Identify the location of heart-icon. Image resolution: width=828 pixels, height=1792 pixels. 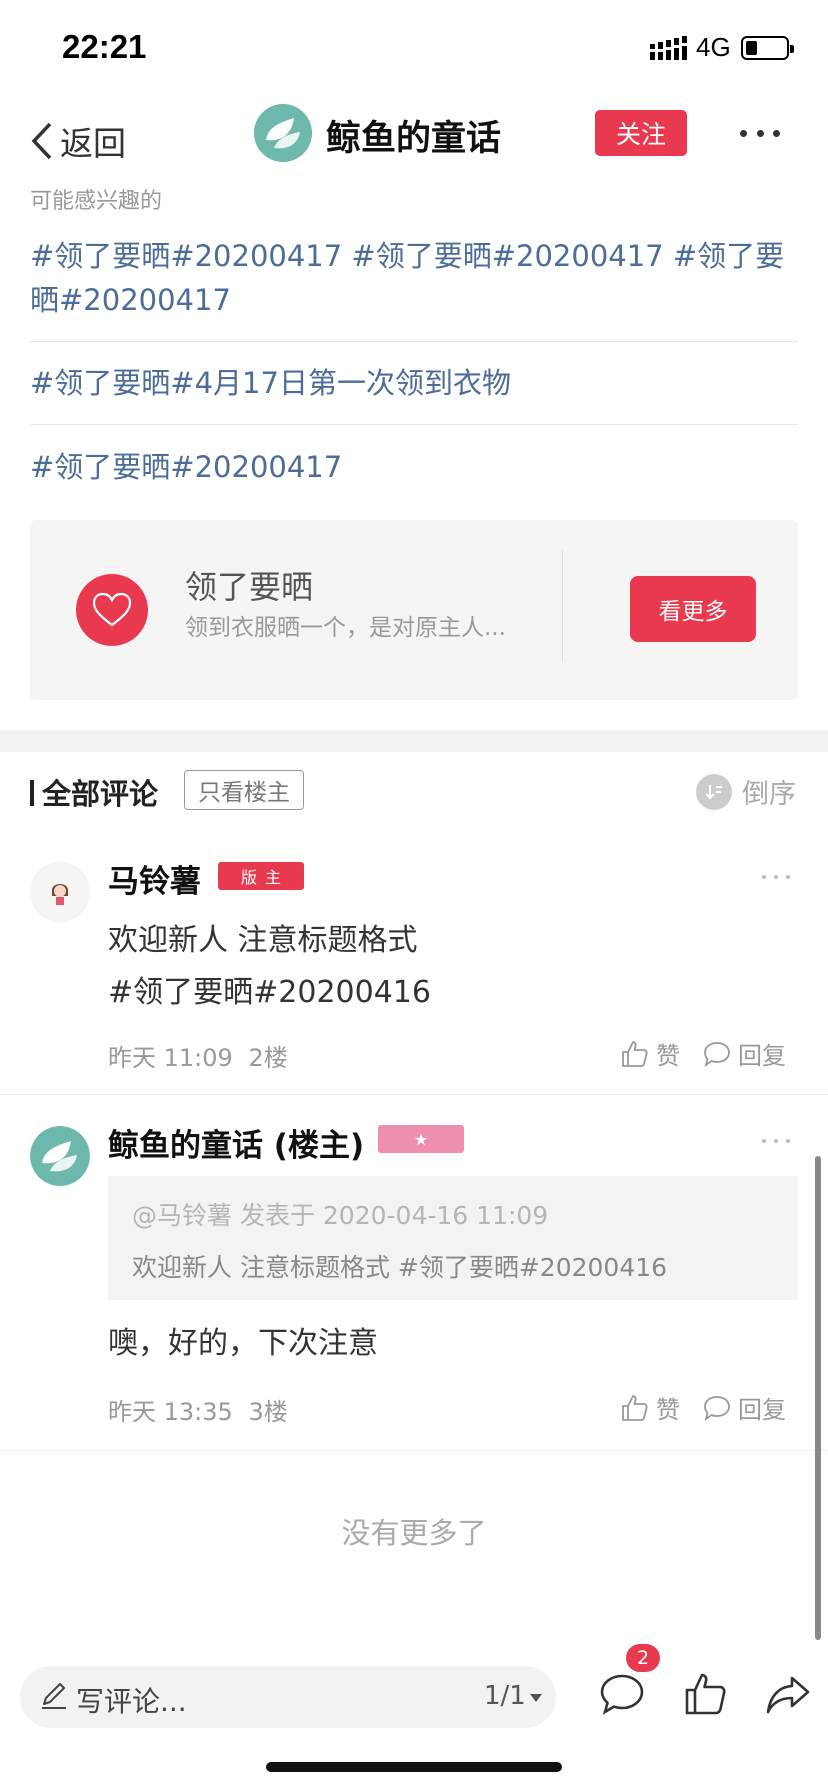
(112, 610).